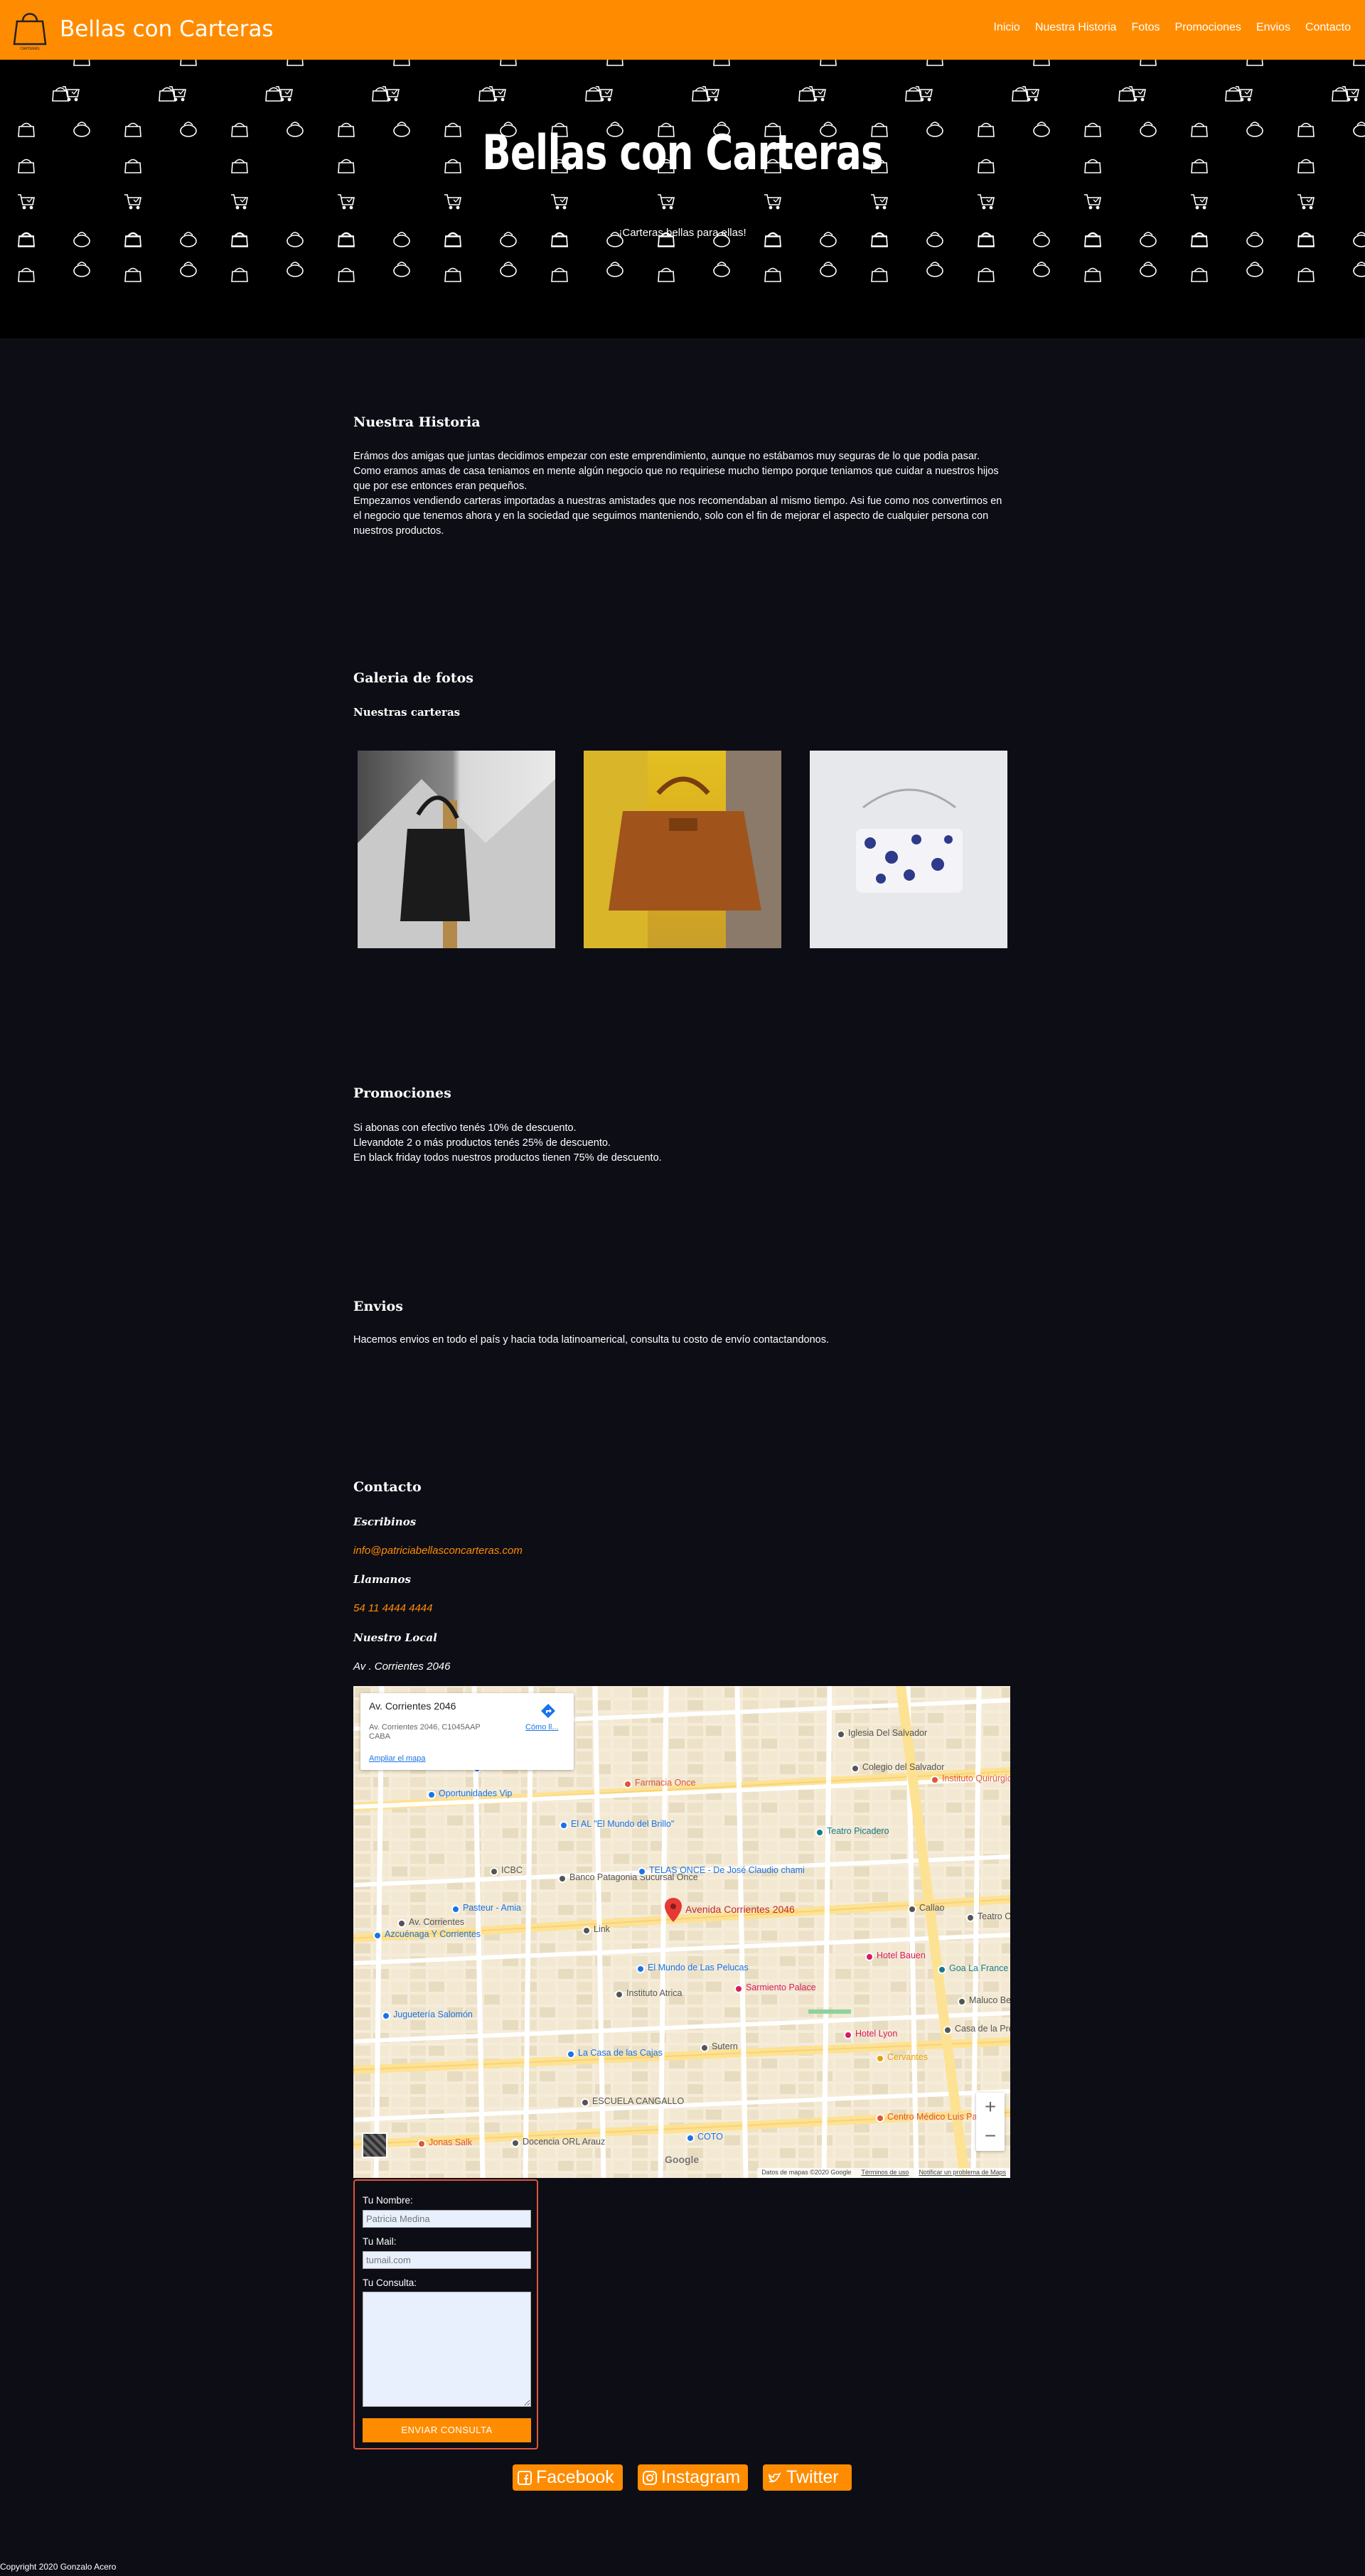 The image size is (1365, 2576). What do you see at coordinates (698, 1968) in the screenshot?
I see `map-place-label: El Mundo de Las Pelucas` at bounding box center [698, 1968].